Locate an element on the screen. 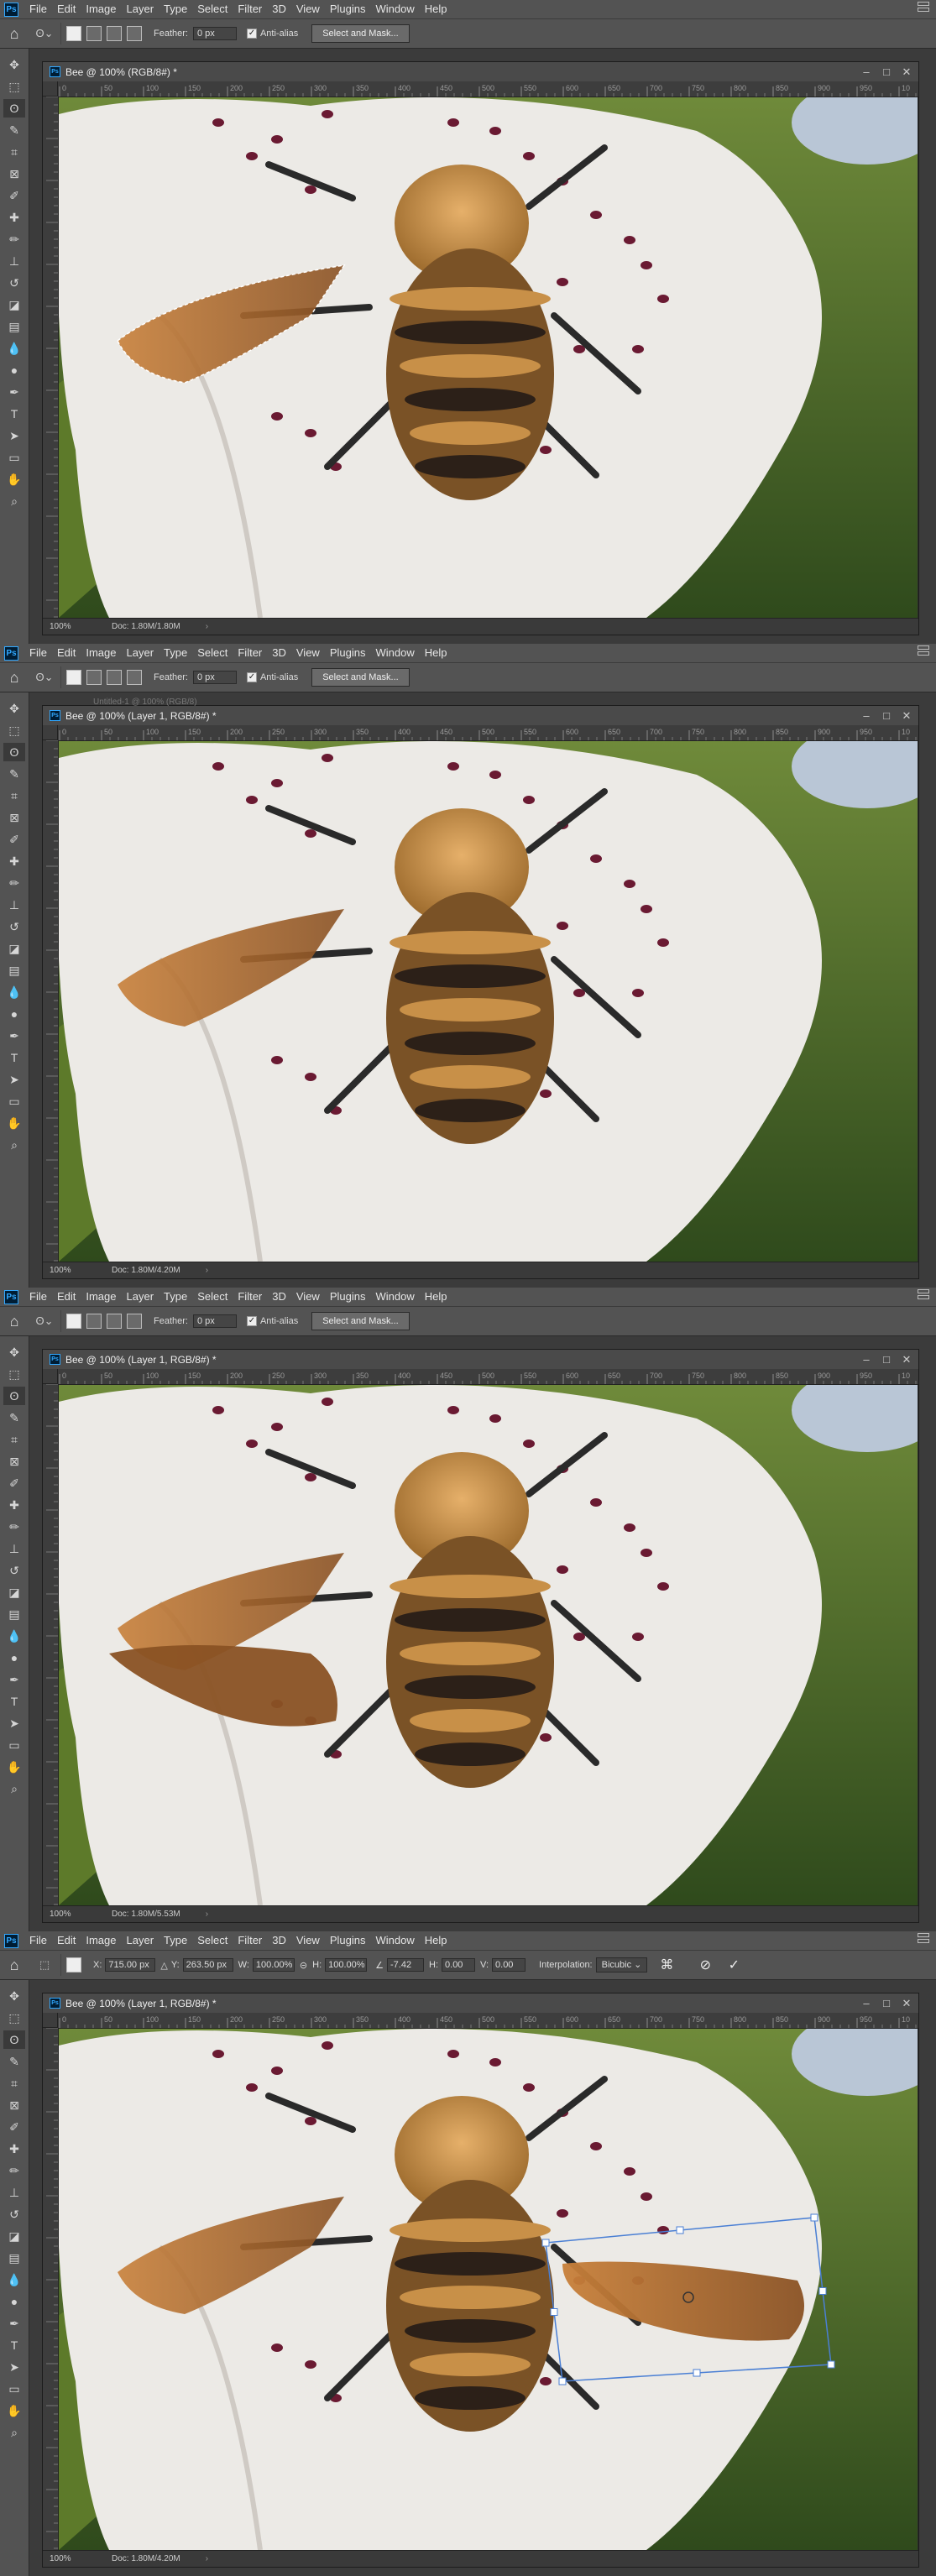 This screenshot has height=2576, width=936. warp-icon: ⌘ is located at coordinates (666, 1965).